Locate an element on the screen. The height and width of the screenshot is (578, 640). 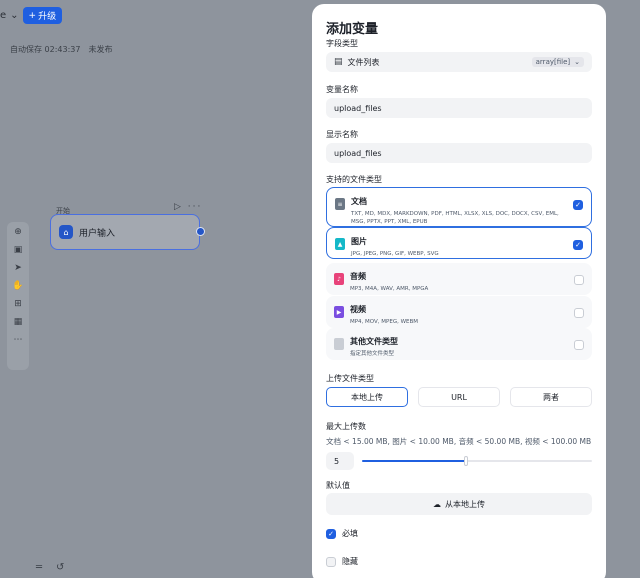
node-actions: ▷ ··· is located at coordinates (188, 207).